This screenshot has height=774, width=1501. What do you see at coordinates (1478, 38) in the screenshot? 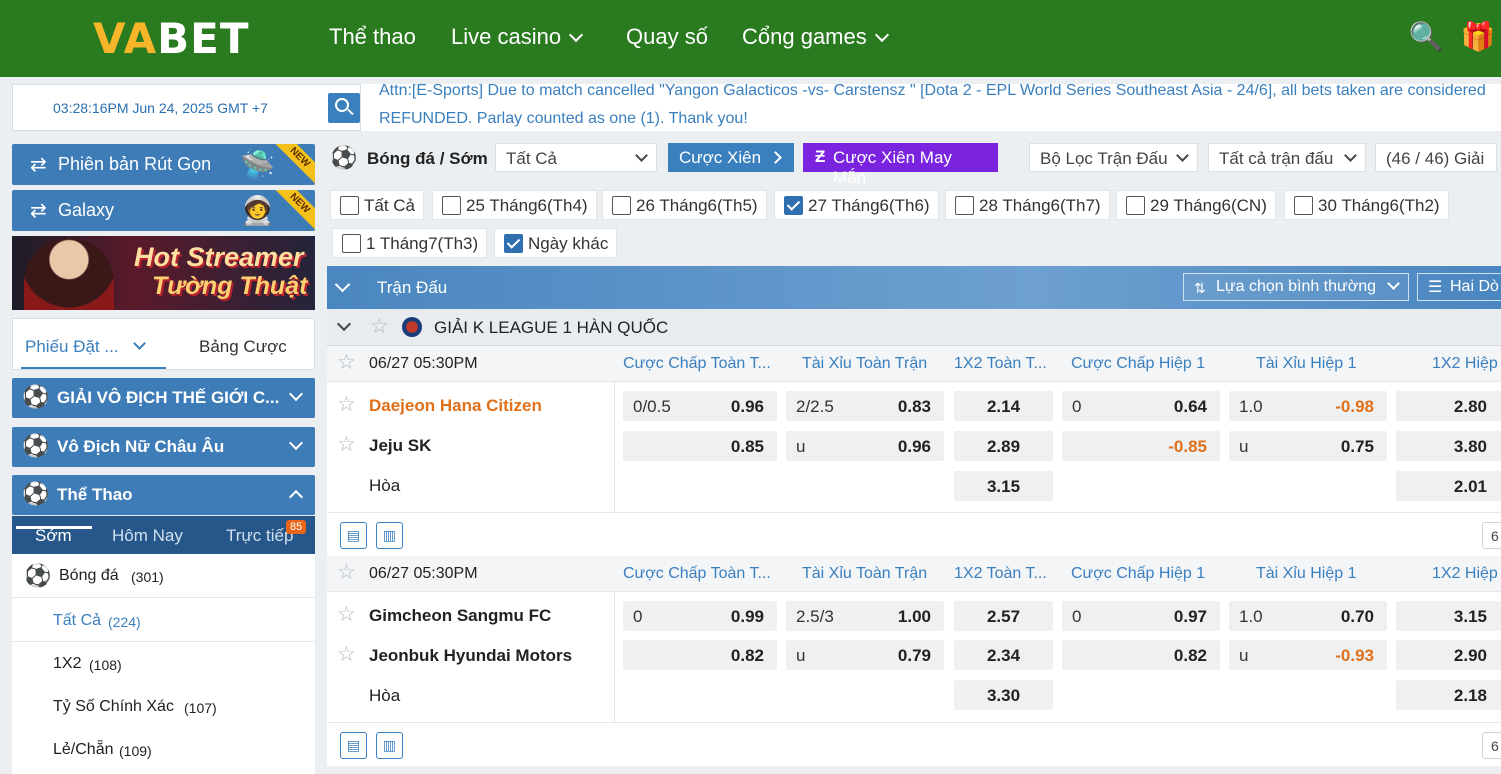
I see `gift-icon: 🎁` at bounding box center [1478, 38].